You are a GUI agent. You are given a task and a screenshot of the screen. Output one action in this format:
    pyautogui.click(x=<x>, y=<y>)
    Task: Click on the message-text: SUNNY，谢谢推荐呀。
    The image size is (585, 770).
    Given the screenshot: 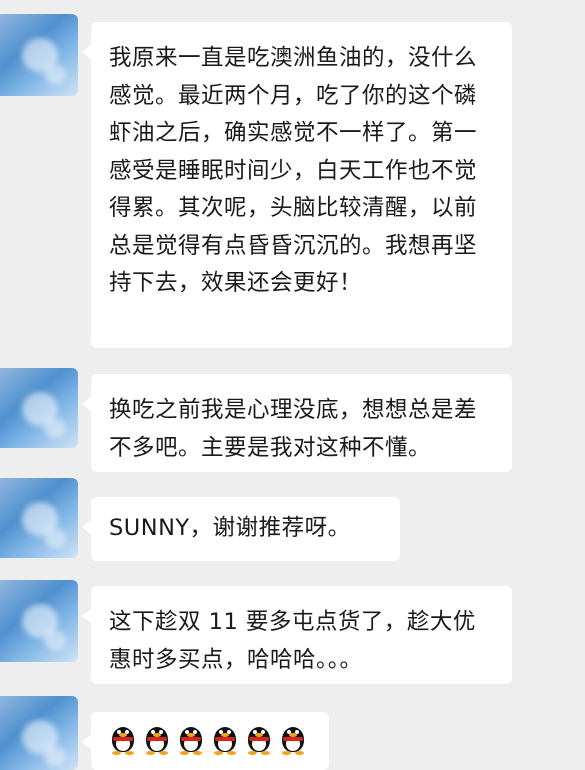 What is the action you would take?
    pyautogui.click(x=230, y=528)
    